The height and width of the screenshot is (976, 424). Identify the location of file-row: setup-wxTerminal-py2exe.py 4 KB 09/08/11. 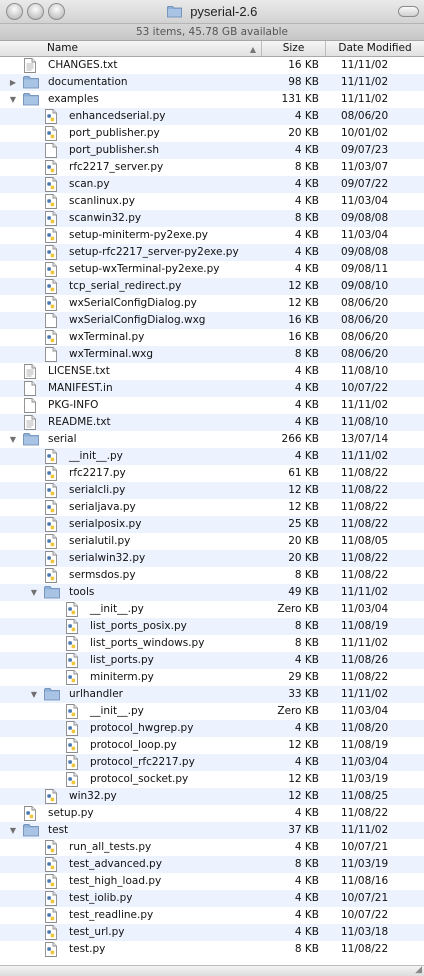
(212, 269).